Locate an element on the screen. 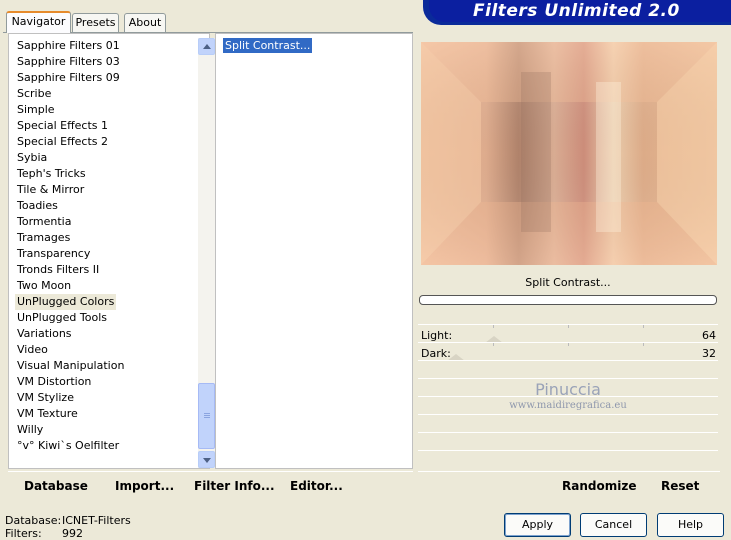 The height and width of the screenshot is (540, 731). category-item: Sapphire Filters 03 is located at coordinates (68, 62).